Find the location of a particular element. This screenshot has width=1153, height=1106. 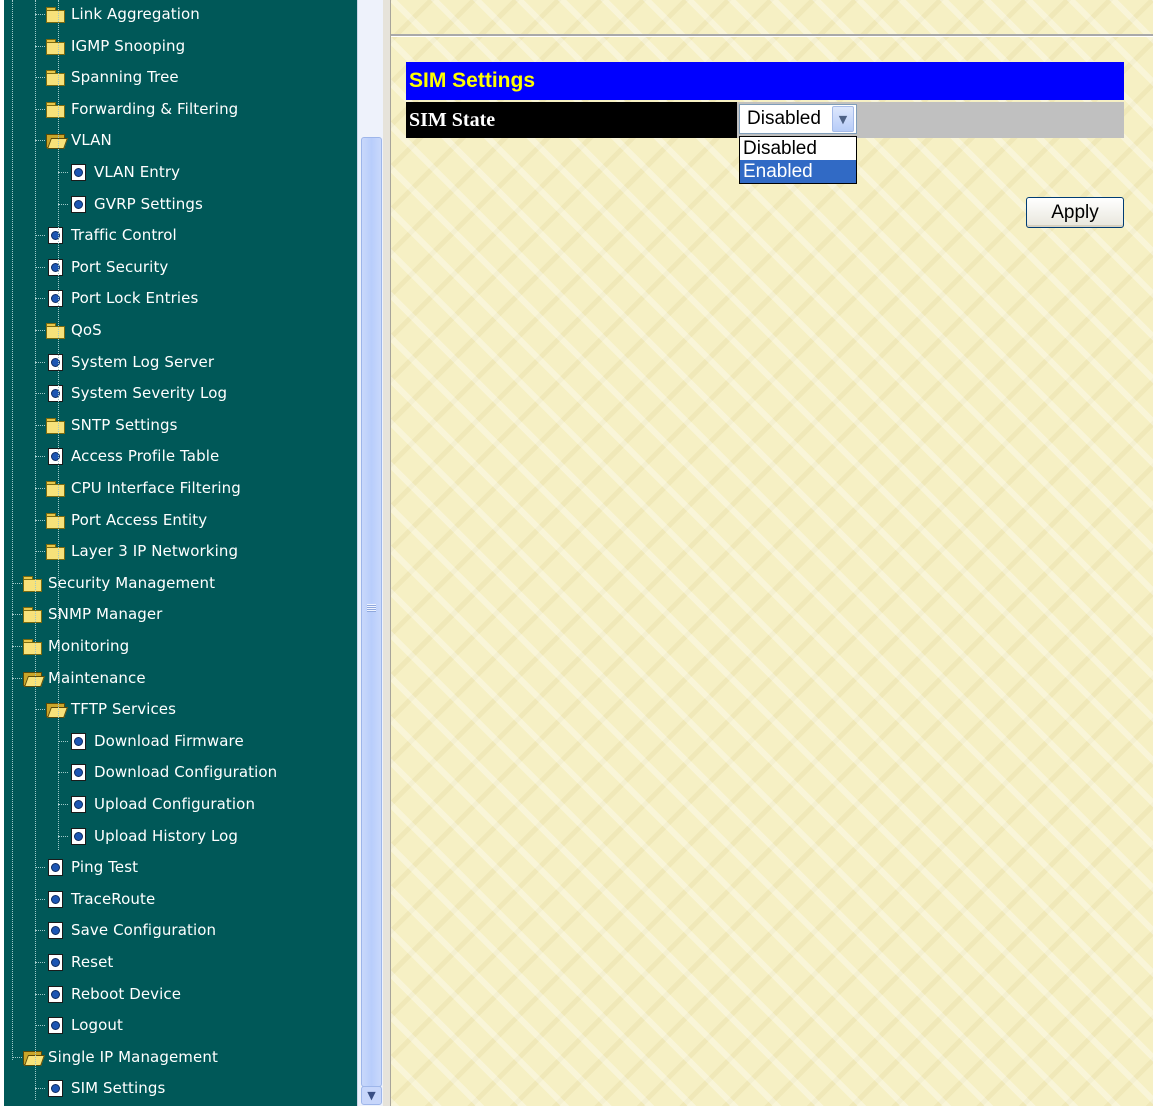

nav-item: Reset is located at coordinates (79, 962).